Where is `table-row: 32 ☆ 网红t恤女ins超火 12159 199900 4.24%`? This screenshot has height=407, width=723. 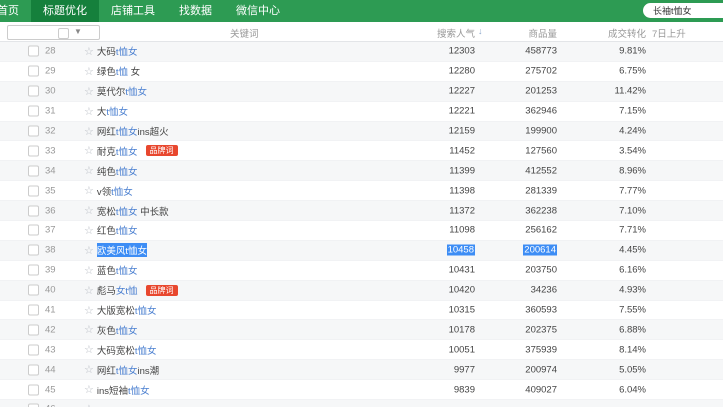 table-row: 32 ☆ 网红t恤女ins超火 12159 199900 4.24% is located at coordinates (361, 131).